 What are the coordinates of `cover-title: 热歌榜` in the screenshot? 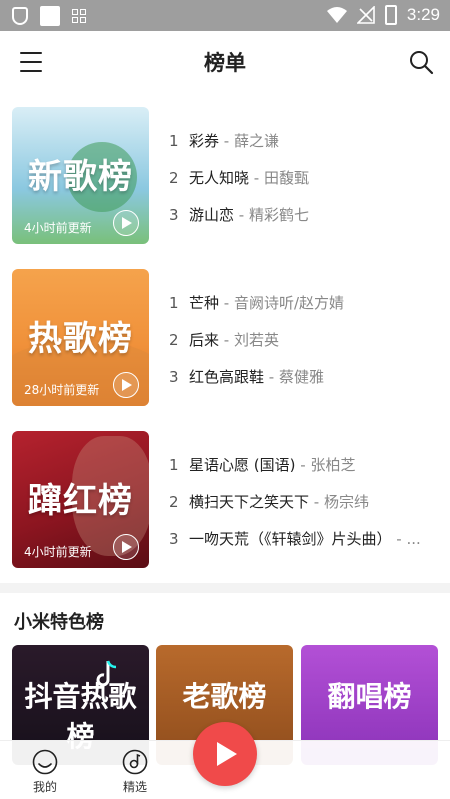 It's located at (80, 339).